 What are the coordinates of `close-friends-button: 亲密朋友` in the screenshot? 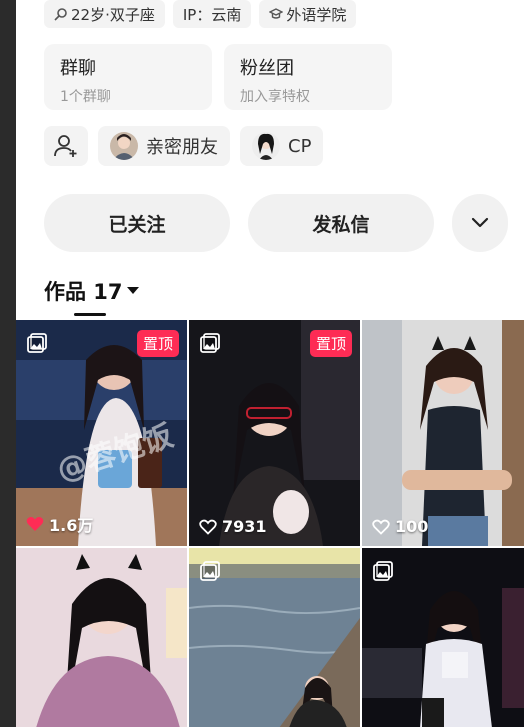 It's located at (164, 146).